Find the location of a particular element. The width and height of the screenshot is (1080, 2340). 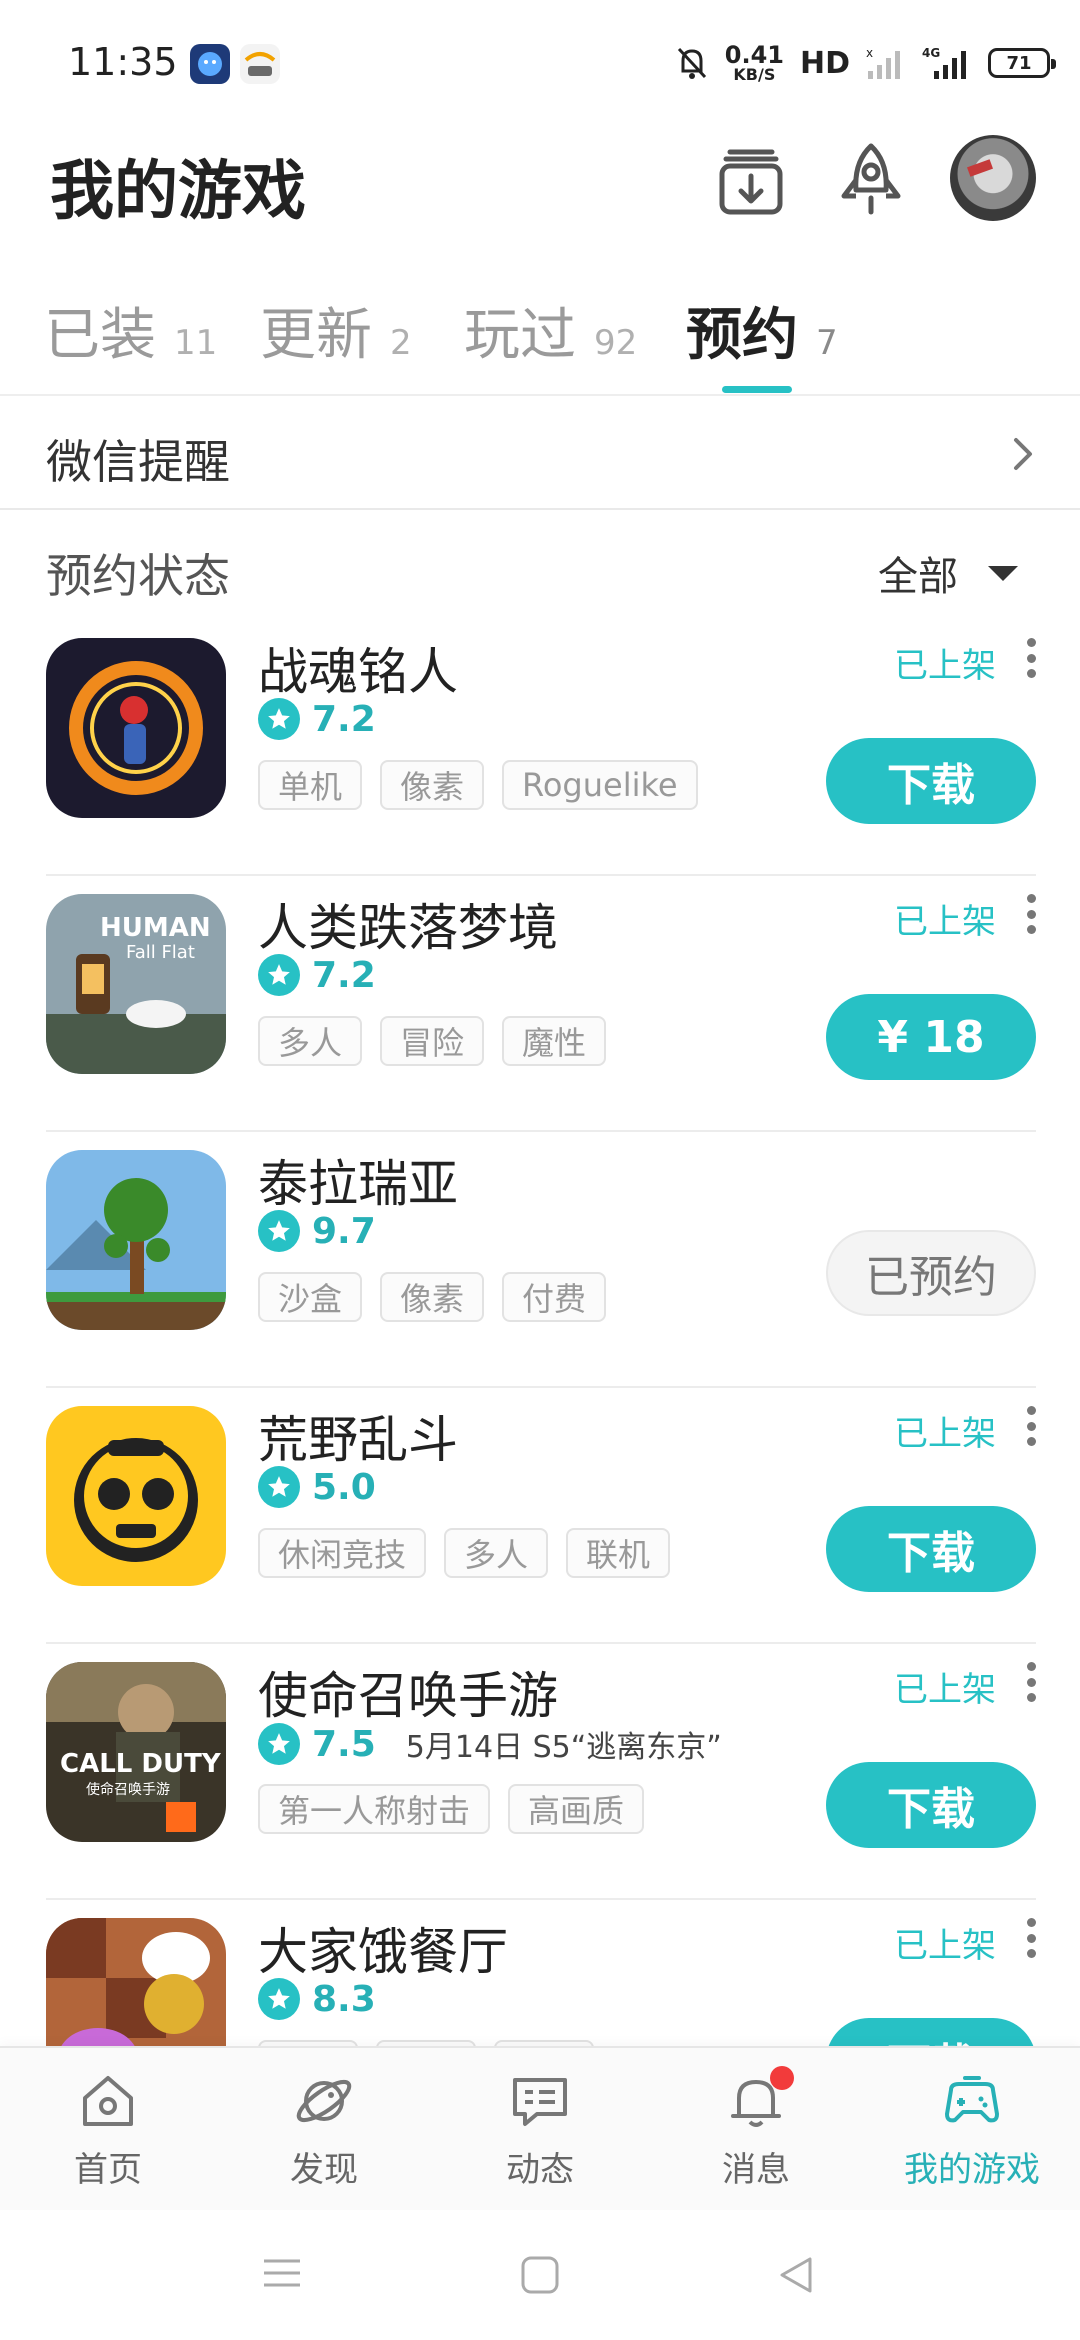

game-tag: Roguelike is located at coordinates (600, 785).